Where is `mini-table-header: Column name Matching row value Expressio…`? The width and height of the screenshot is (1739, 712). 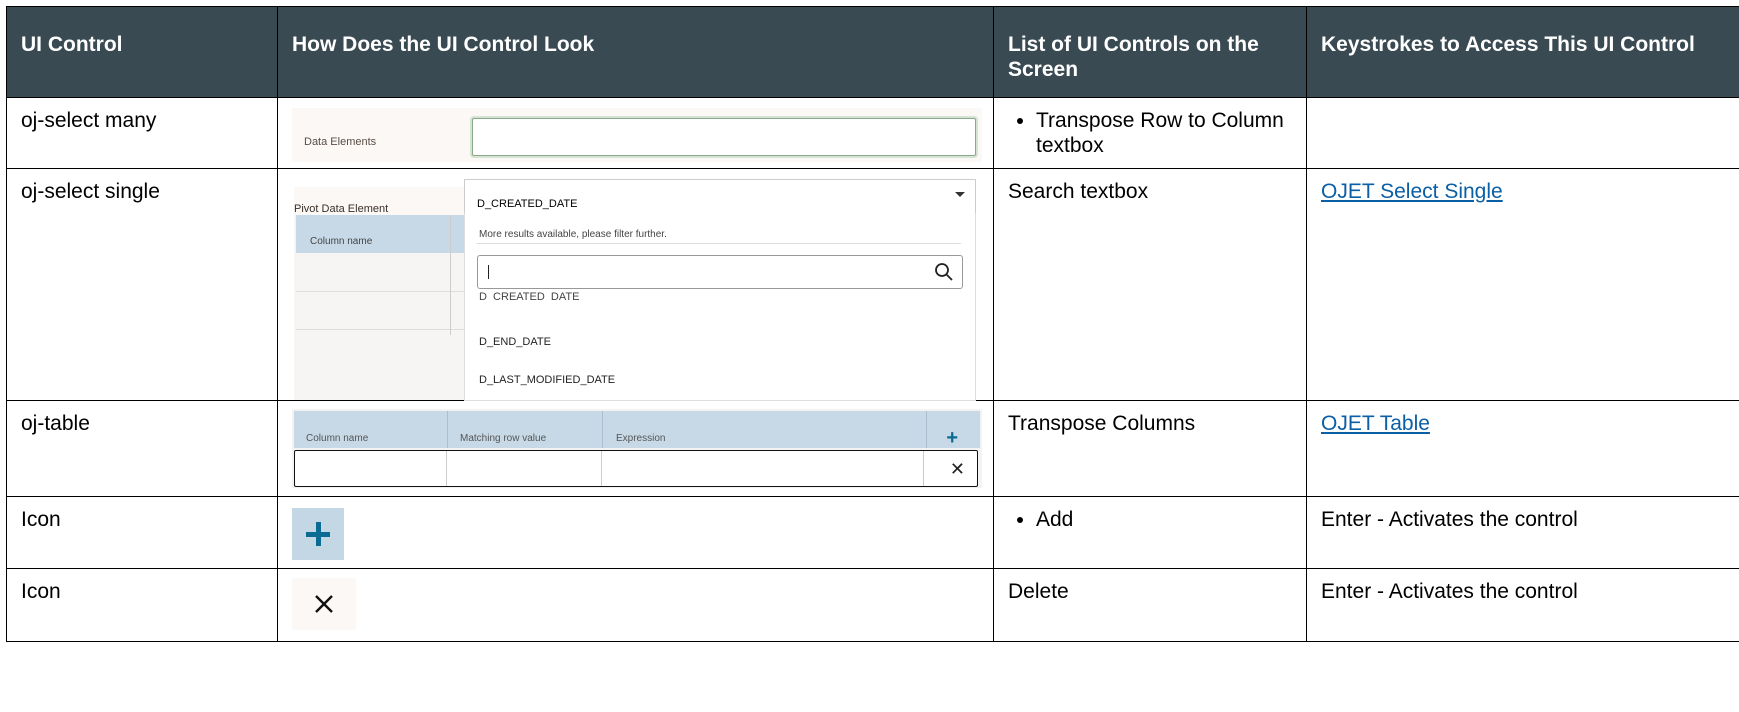
mini-table-header: Column name Matching row value Expressio… is located at coordinates (637, 431).